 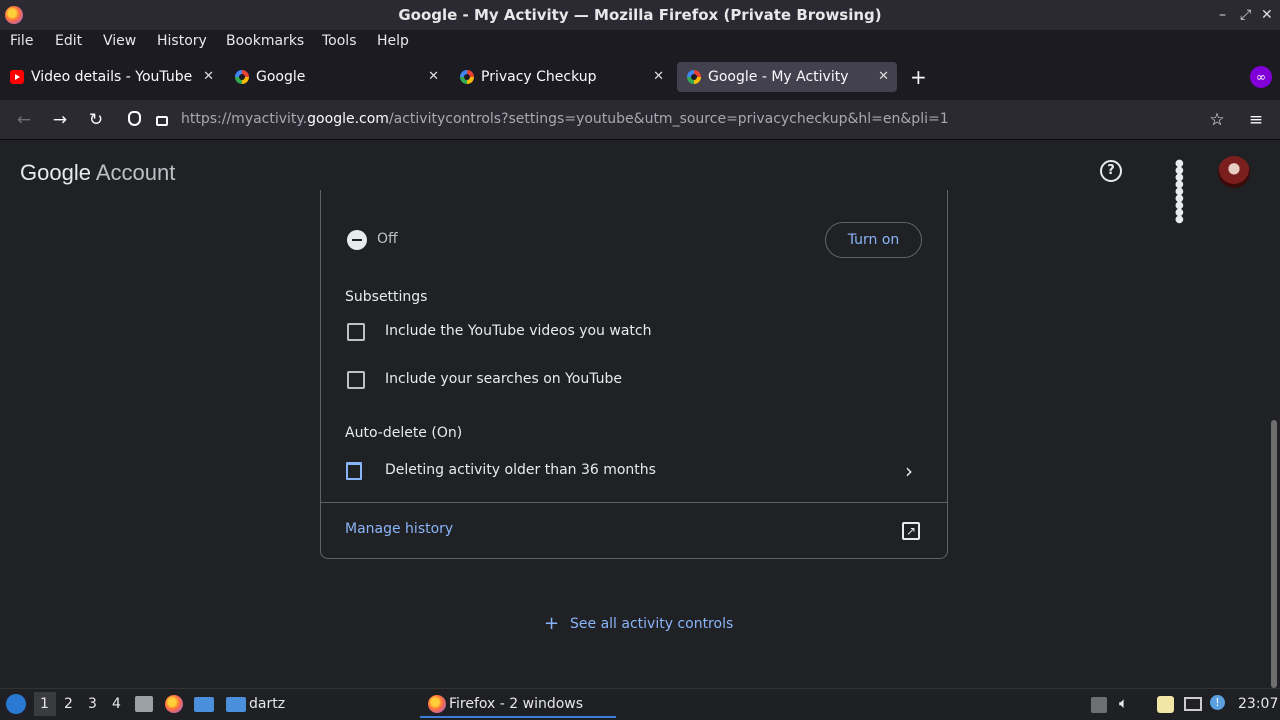 What do you see at coordinates (92, 704) in the screenshot?
I see `workspace-3: 3` at bounding box center [92, 704].